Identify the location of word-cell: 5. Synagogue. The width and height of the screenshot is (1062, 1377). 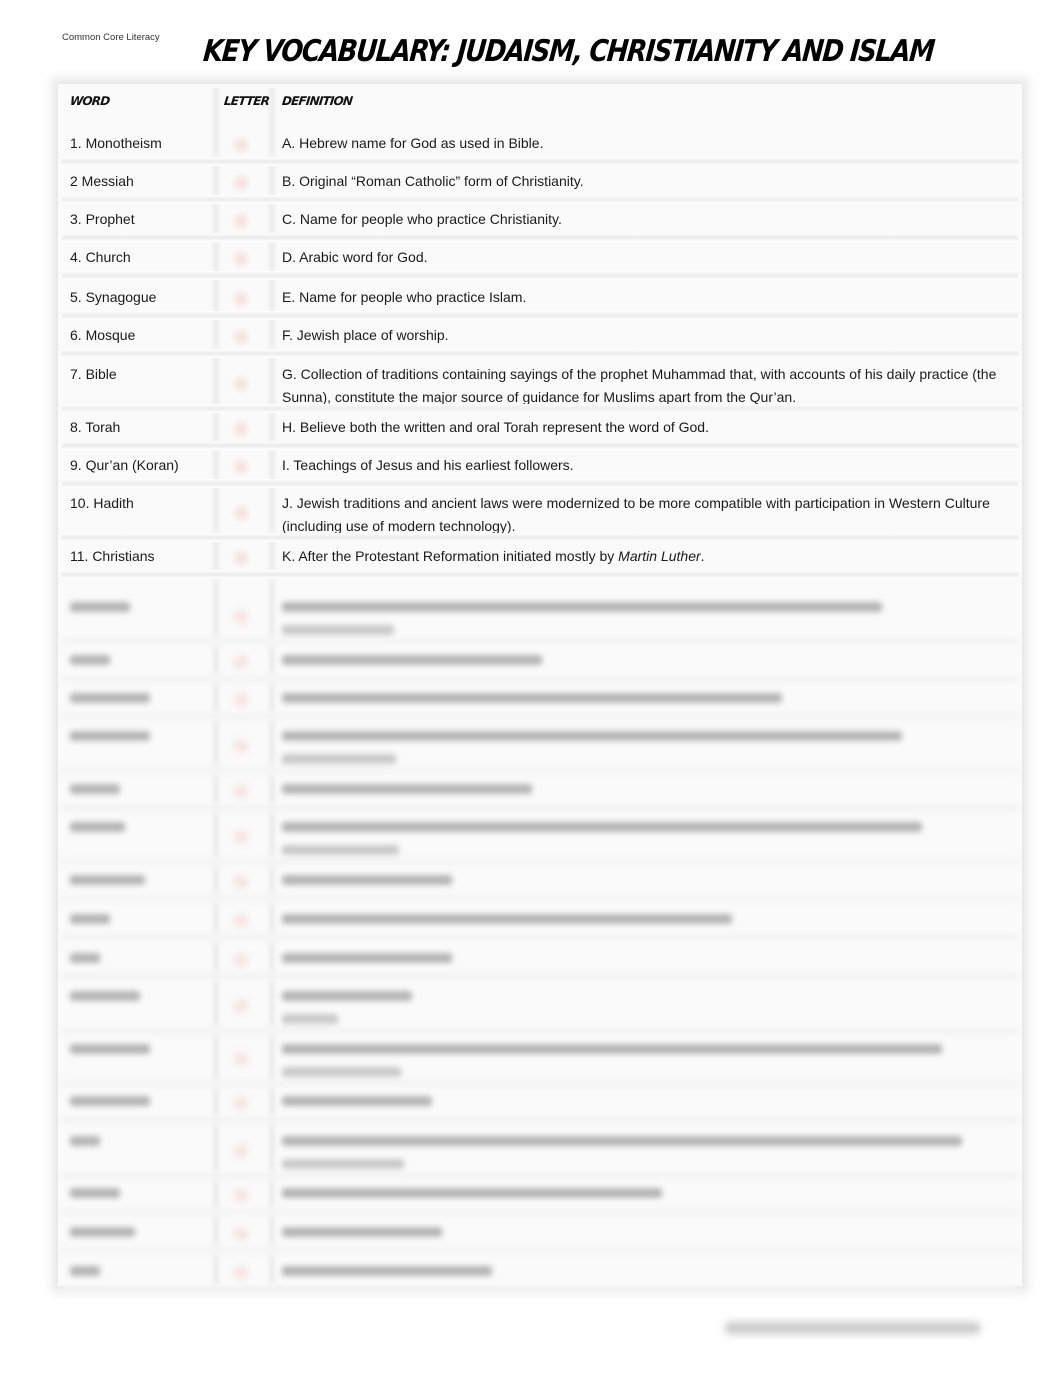
(113, 297).